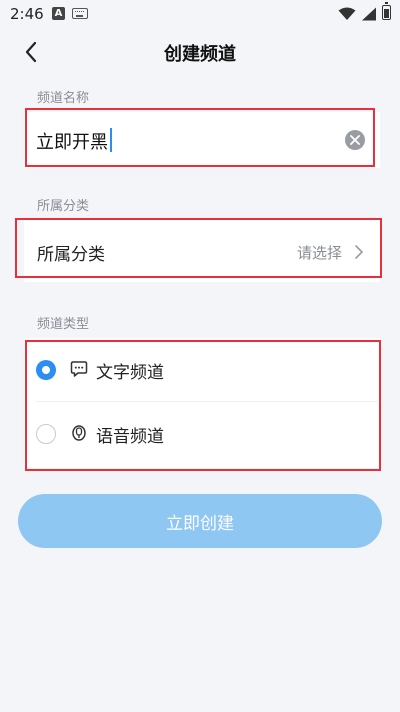 Image resolution: width=400 pixels, height=712 pixels. What do you see at coordinates (63, 206) in the screenshot?
I see `category-section-label: 所属分类` at bounding box center [63, 206].